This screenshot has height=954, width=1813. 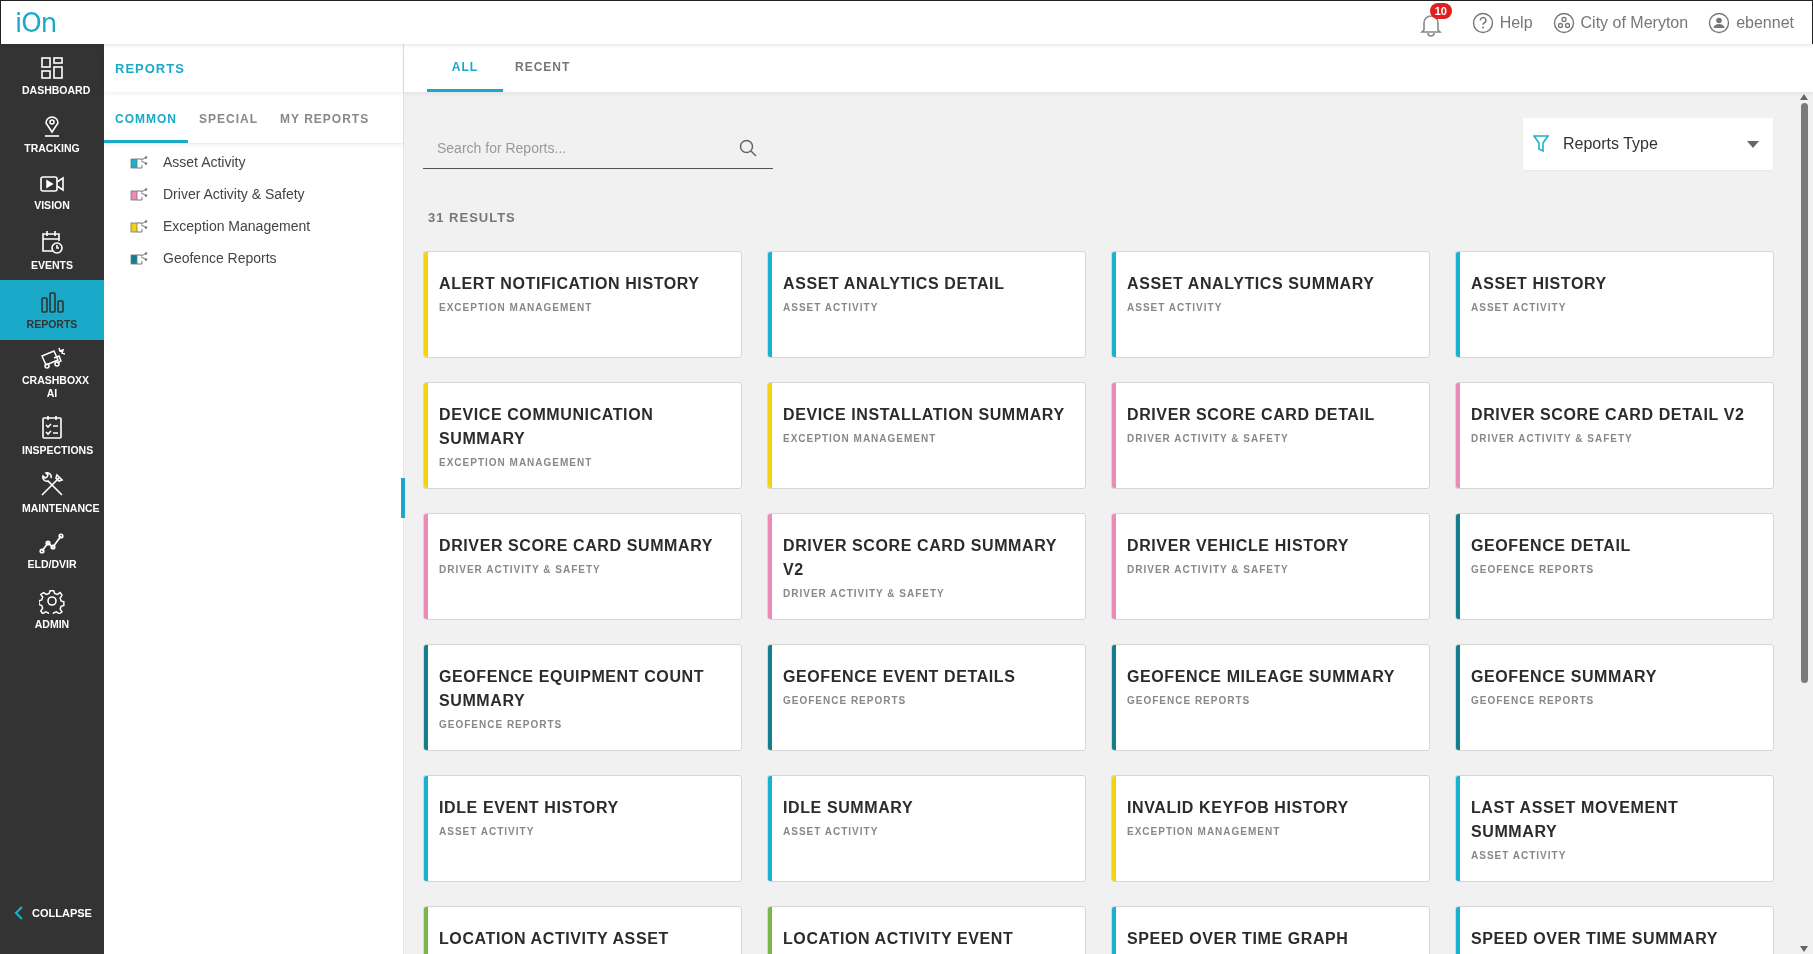 What do you see at coordinates (52, 373) in the screenshot?
I see `sidebar-item: CRASHBOXX AI` at bounding box center [52, 373].